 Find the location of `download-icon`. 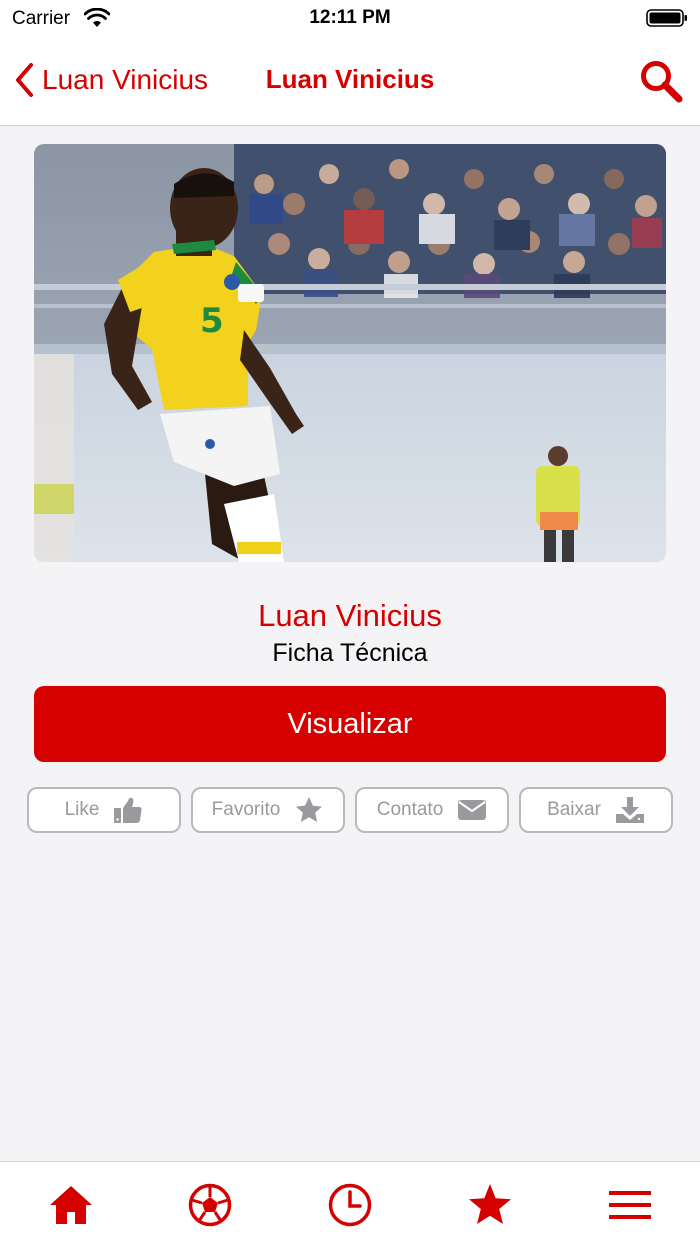

download-icon is located at coordinates (629, 810).